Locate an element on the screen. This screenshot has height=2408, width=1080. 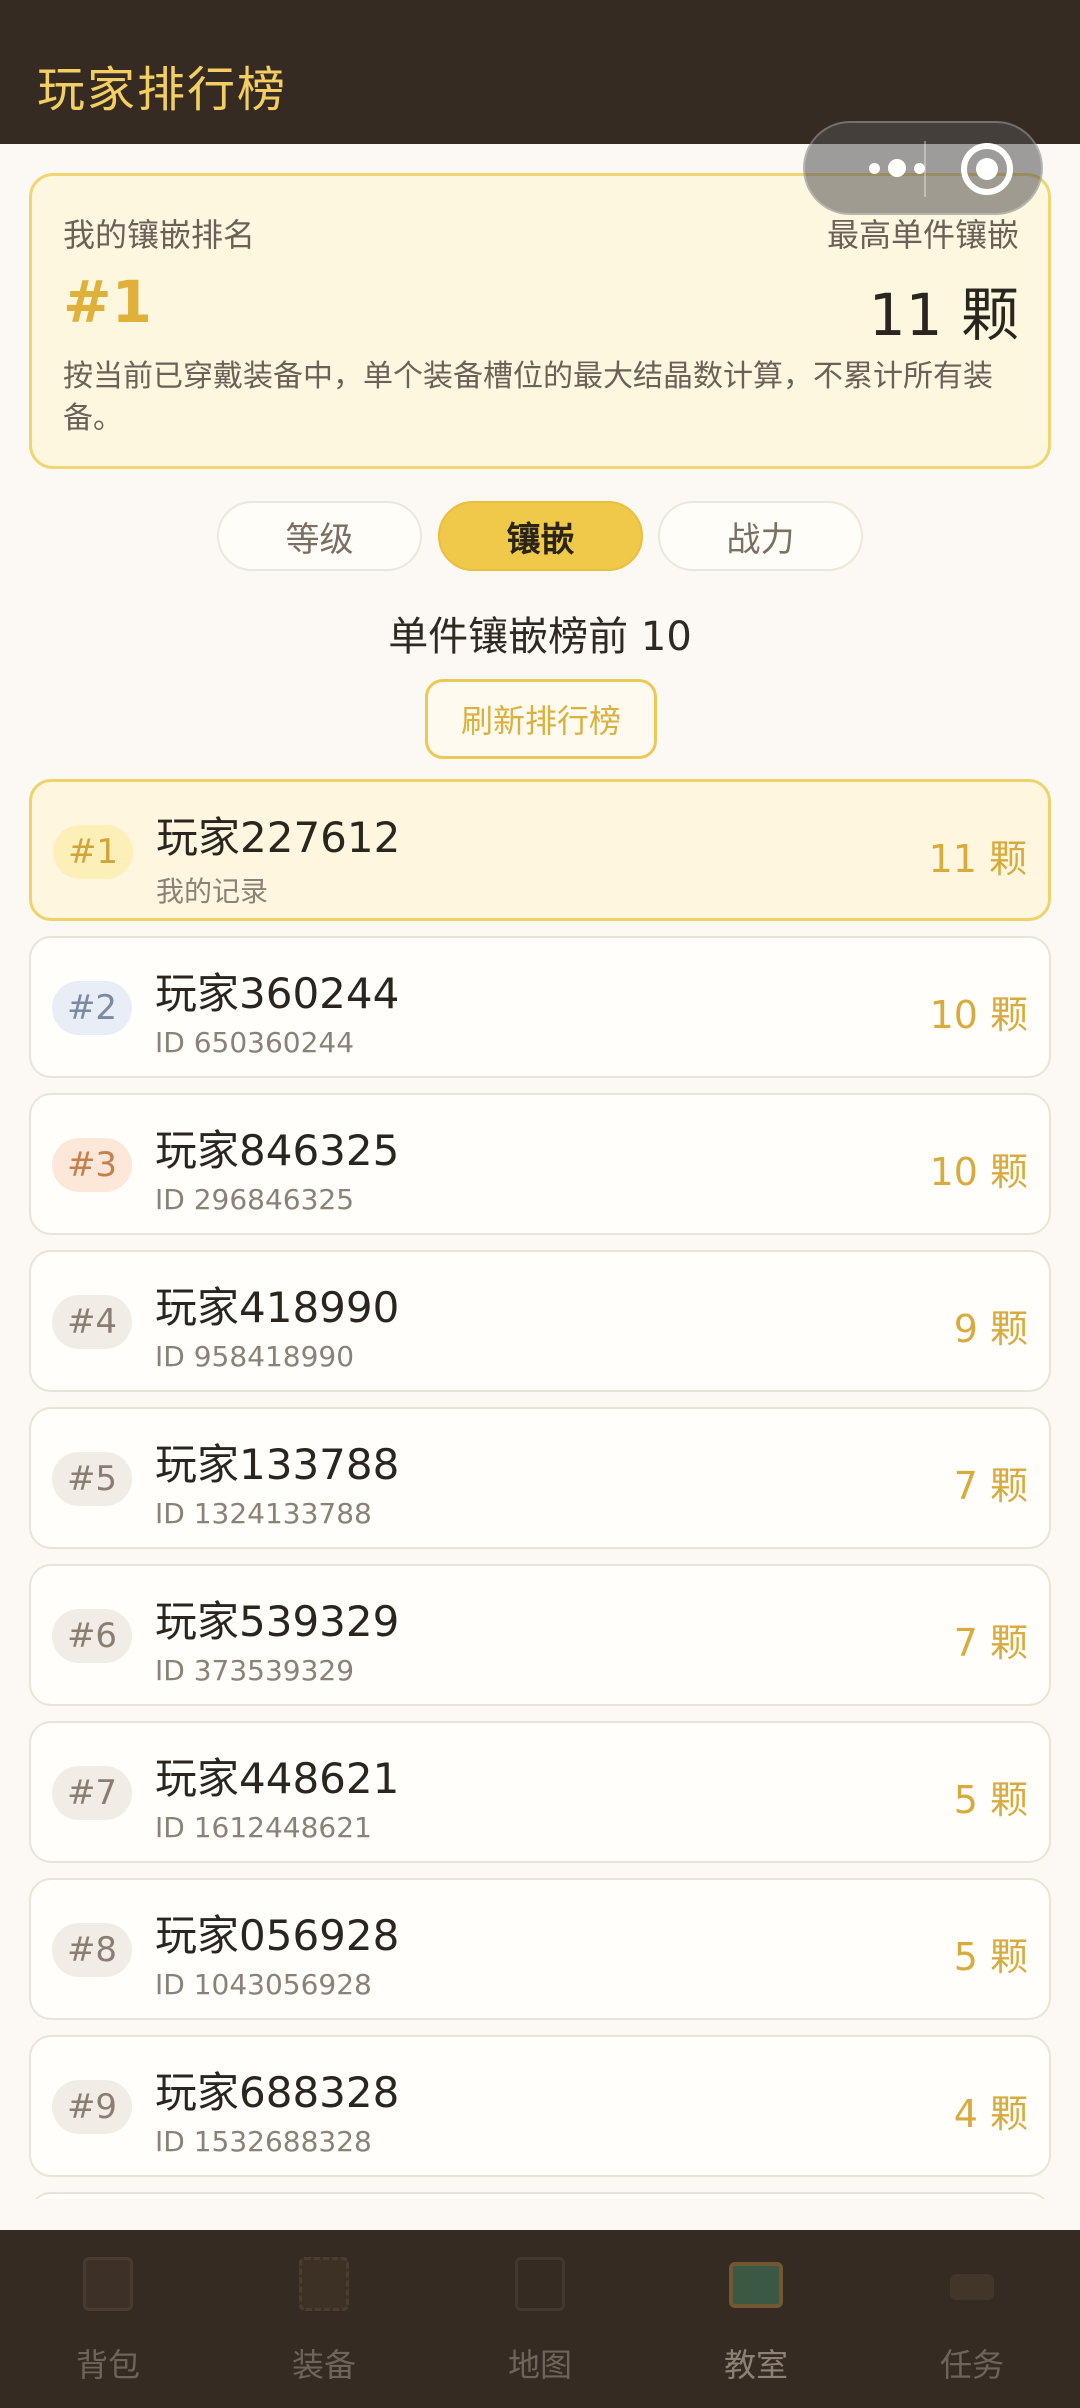
nav-label: 地图 is located at coordinates (539, 2365).